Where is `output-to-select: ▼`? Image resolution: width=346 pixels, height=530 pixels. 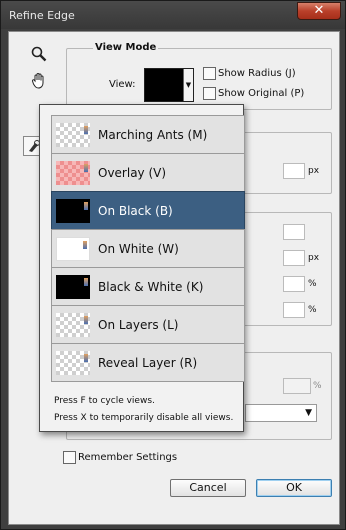
output-to-select: ▼ is located at coordinates (281, 413).